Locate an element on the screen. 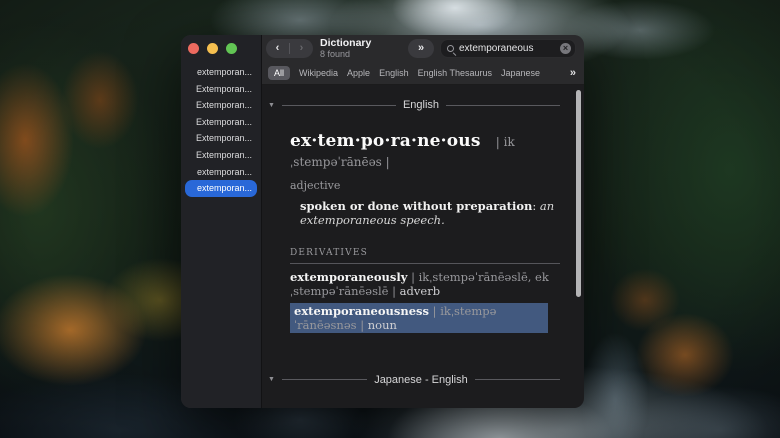 This screenshot has width=780, height=438. definition-text: spoken or done without preparation is located at coordinates (416, 206).